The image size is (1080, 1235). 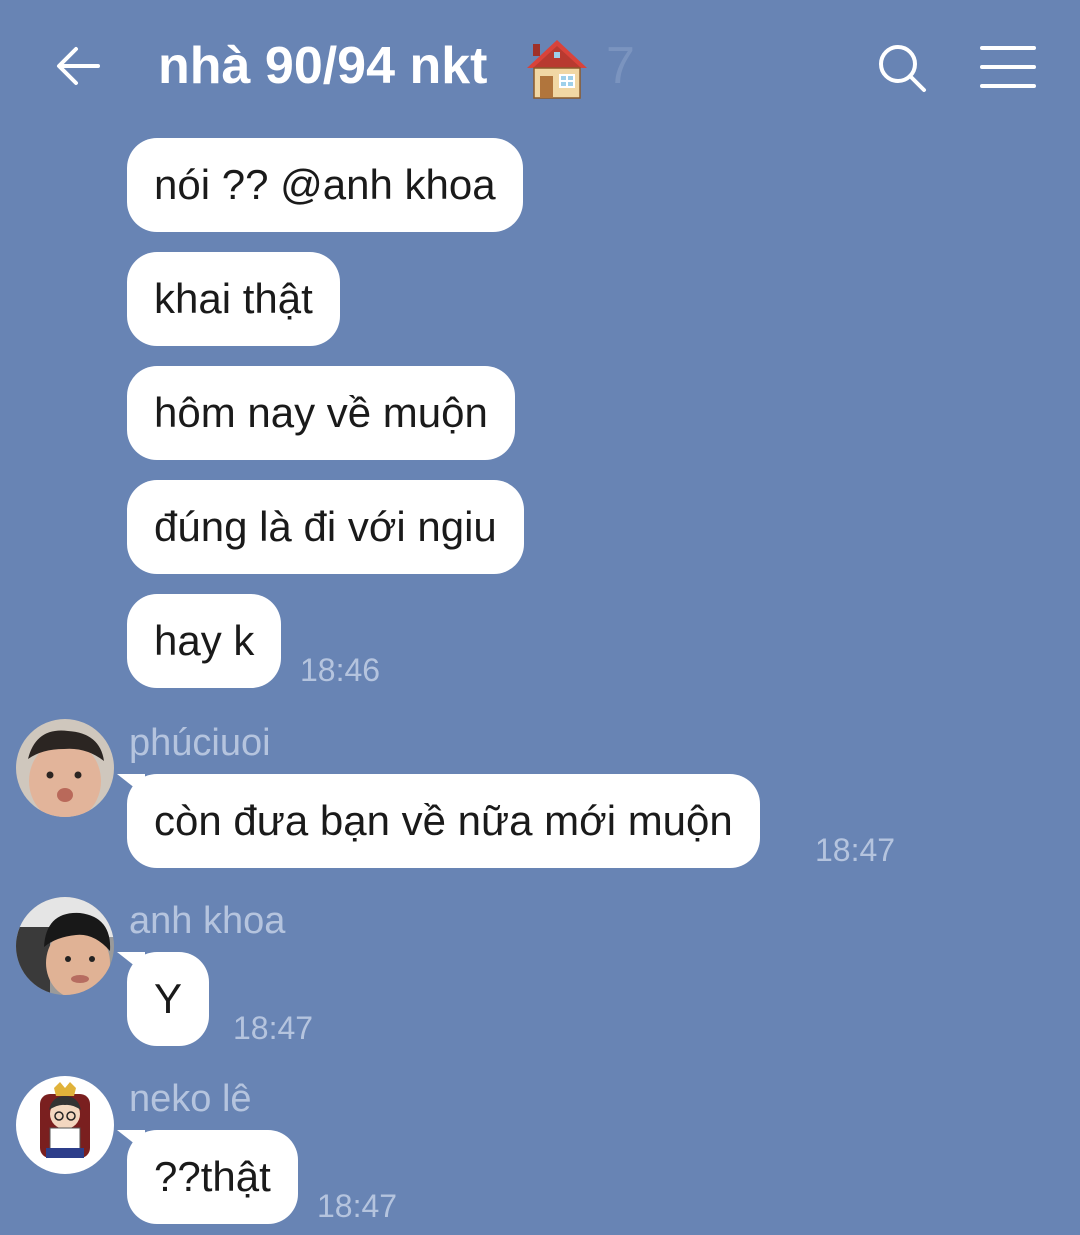 I want to click on house-icon, so click(x=557, y=70).